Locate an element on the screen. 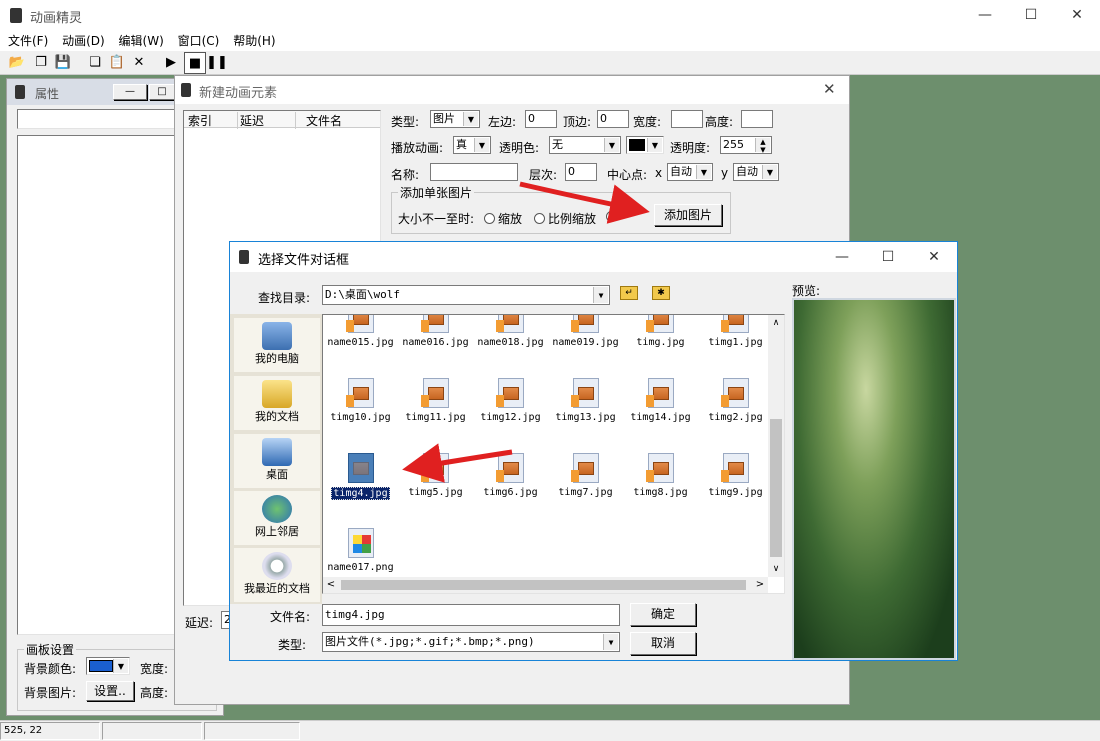 The width and height of the screenshot is (1100, 741). status-bar: 525, 22 is located at coordinates (550, 730).